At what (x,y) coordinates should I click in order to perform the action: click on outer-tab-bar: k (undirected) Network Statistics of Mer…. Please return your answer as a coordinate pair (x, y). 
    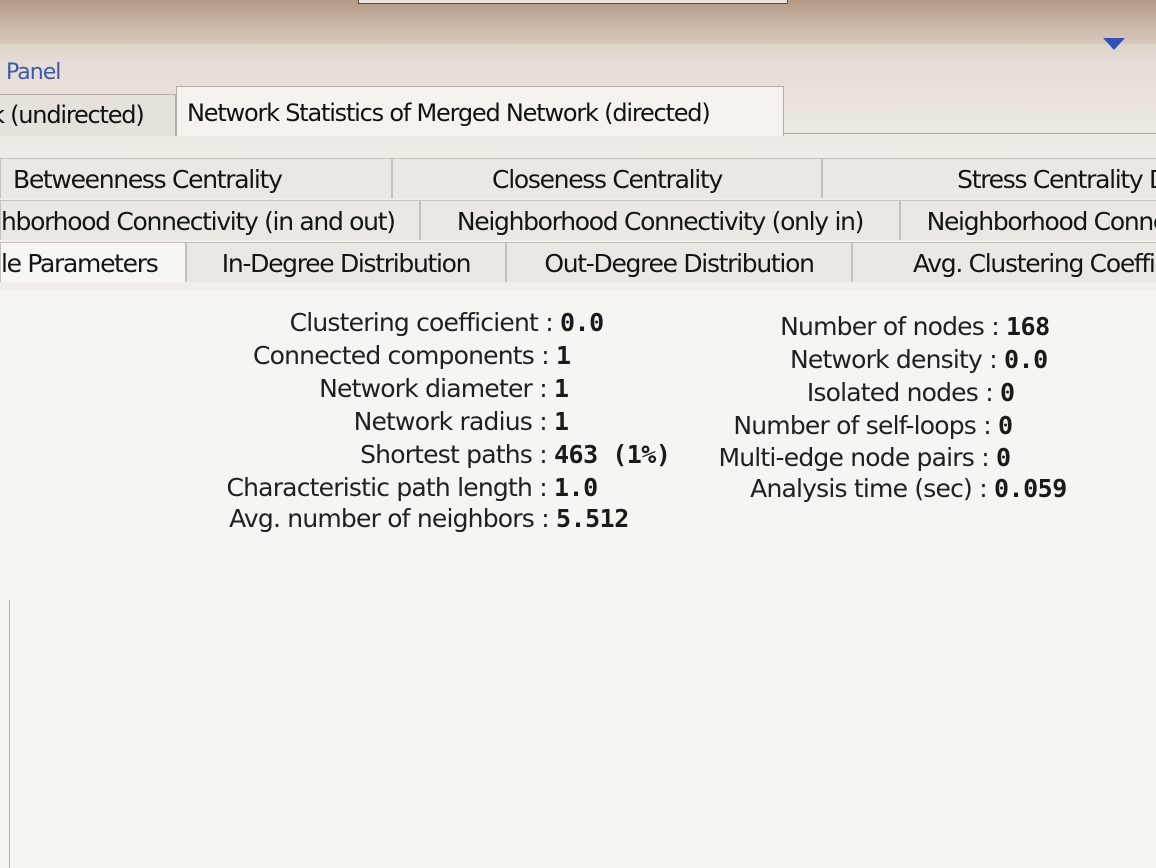
    Looking at the image, I should click on (578, 111).